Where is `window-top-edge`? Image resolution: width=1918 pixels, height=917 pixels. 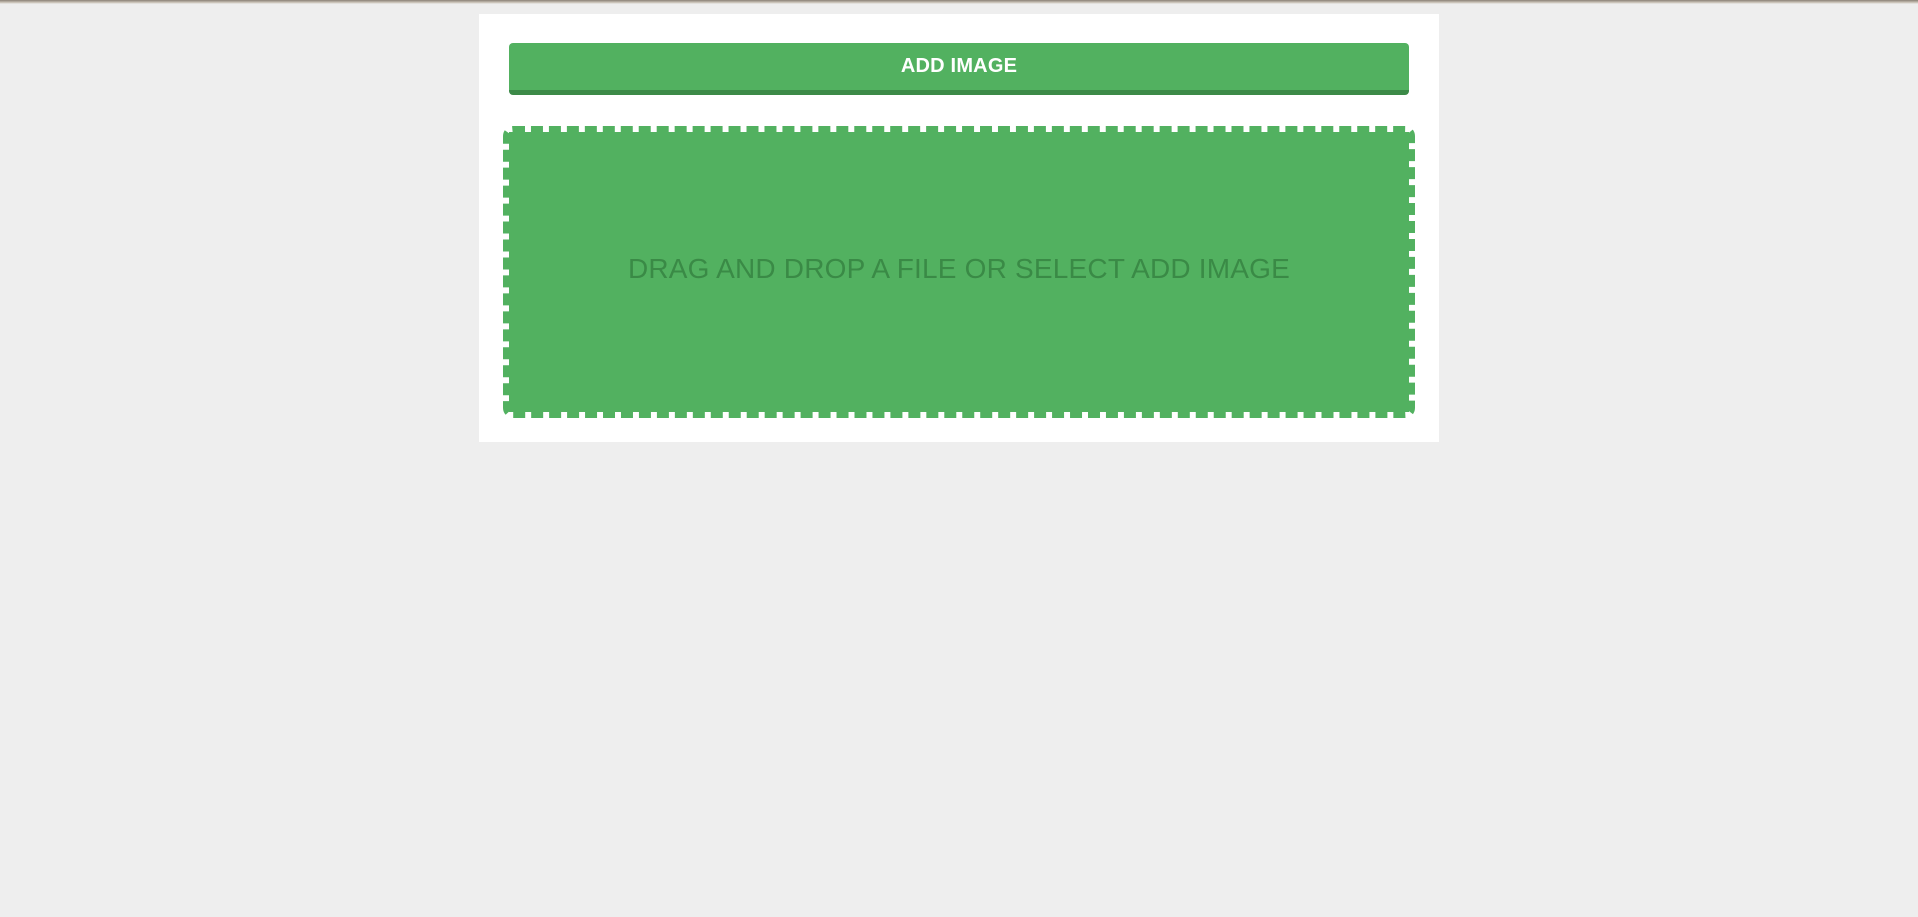 window-top-edge is located at coordinates (959, 2).